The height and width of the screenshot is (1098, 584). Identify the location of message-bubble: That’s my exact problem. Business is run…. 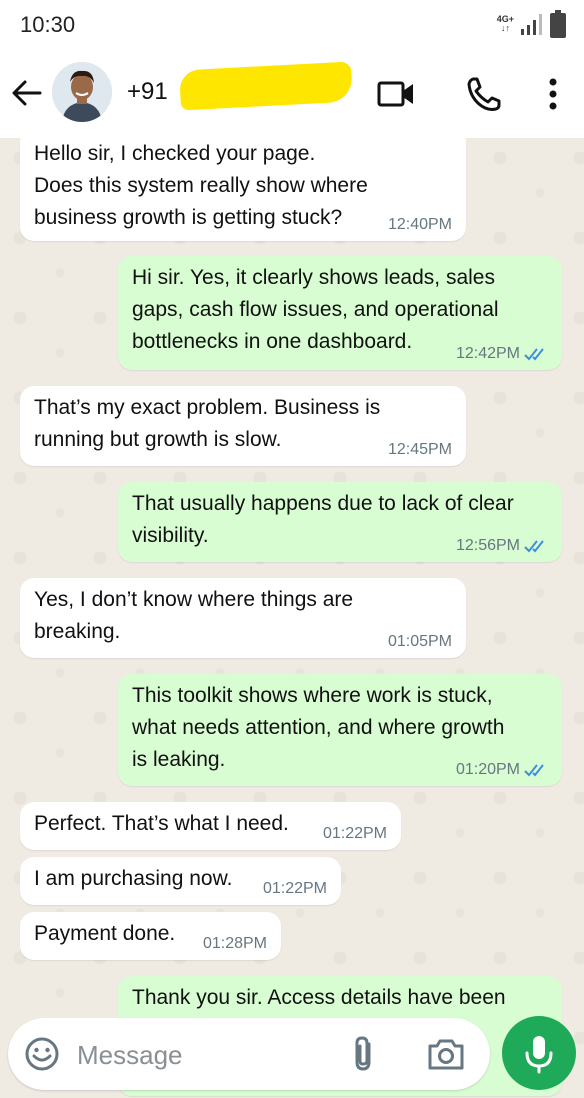
(243, 426).